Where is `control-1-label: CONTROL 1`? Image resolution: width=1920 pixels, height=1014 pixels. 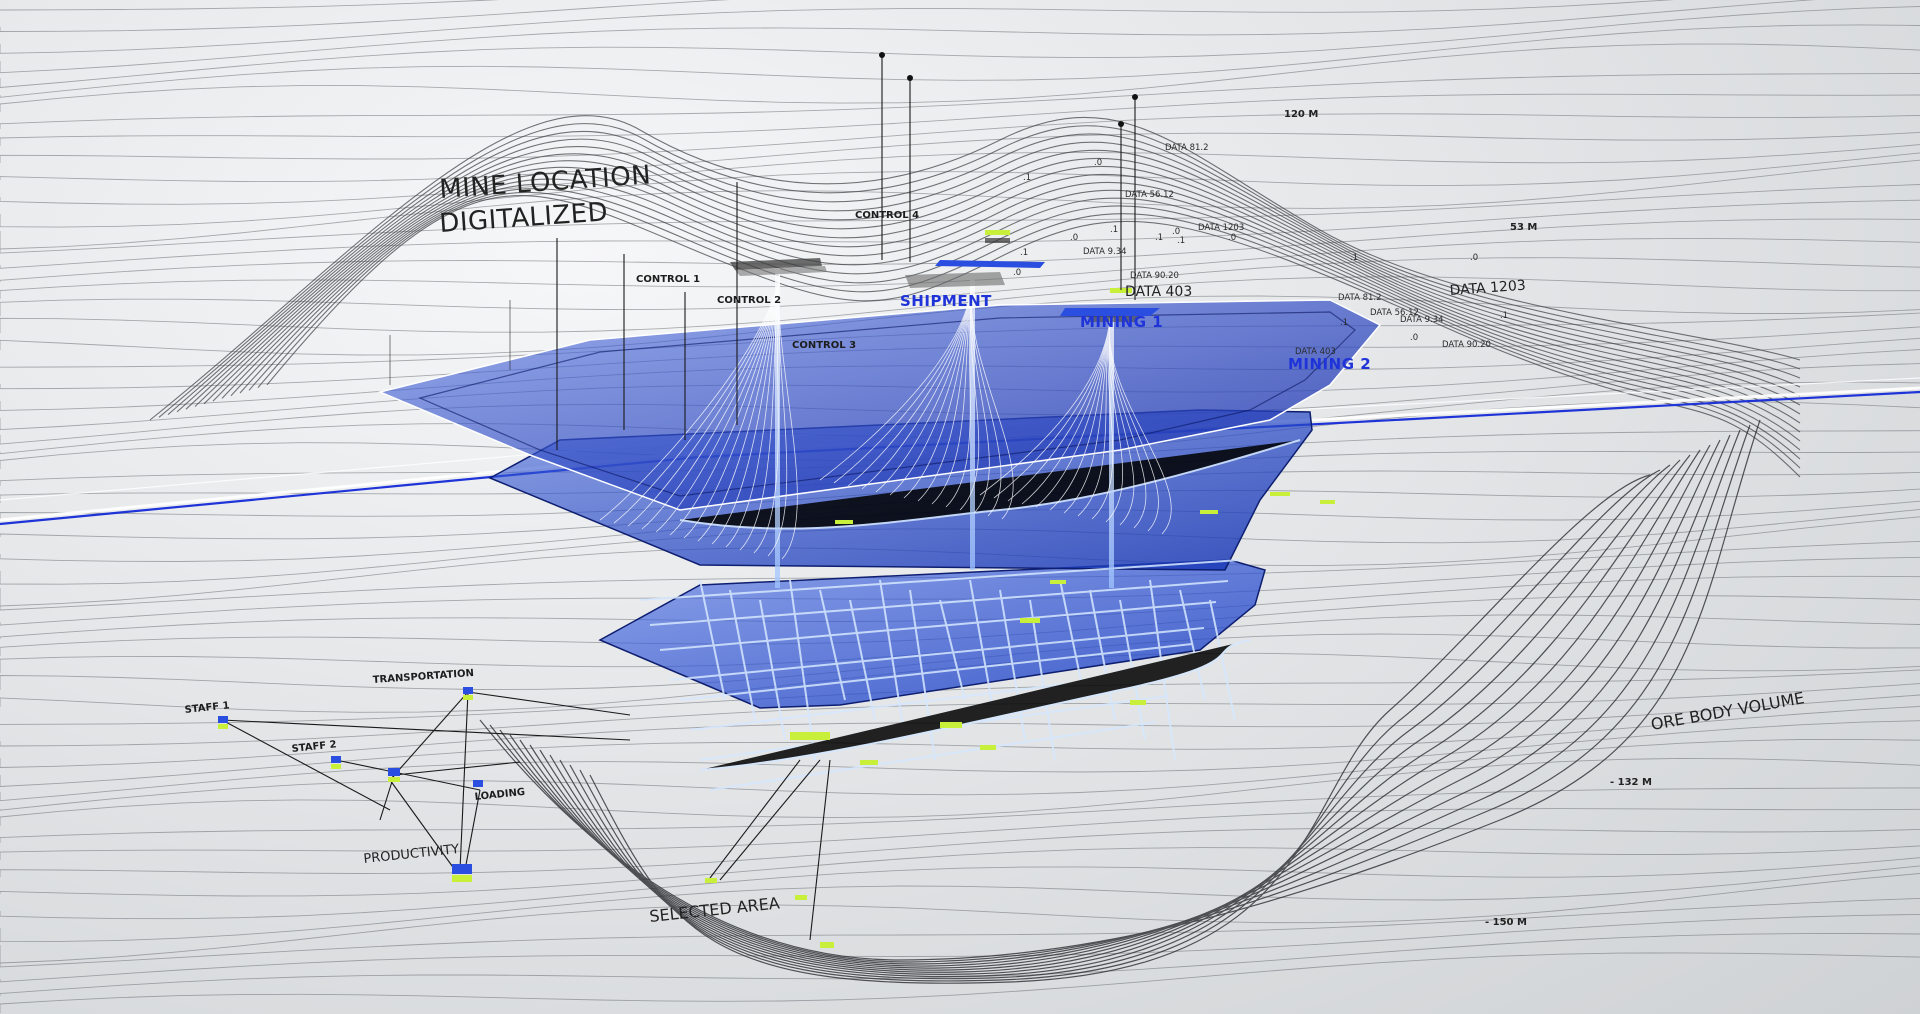
control-1-label: CONTROL 1 is located at coordinates (668, 279).